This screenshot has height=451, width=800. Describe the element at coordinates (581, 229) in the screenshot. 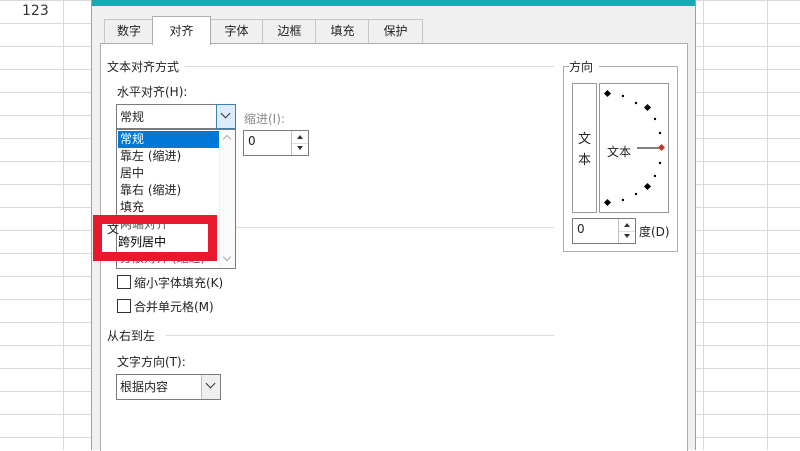

I see `degrees-value: 0` at that location.